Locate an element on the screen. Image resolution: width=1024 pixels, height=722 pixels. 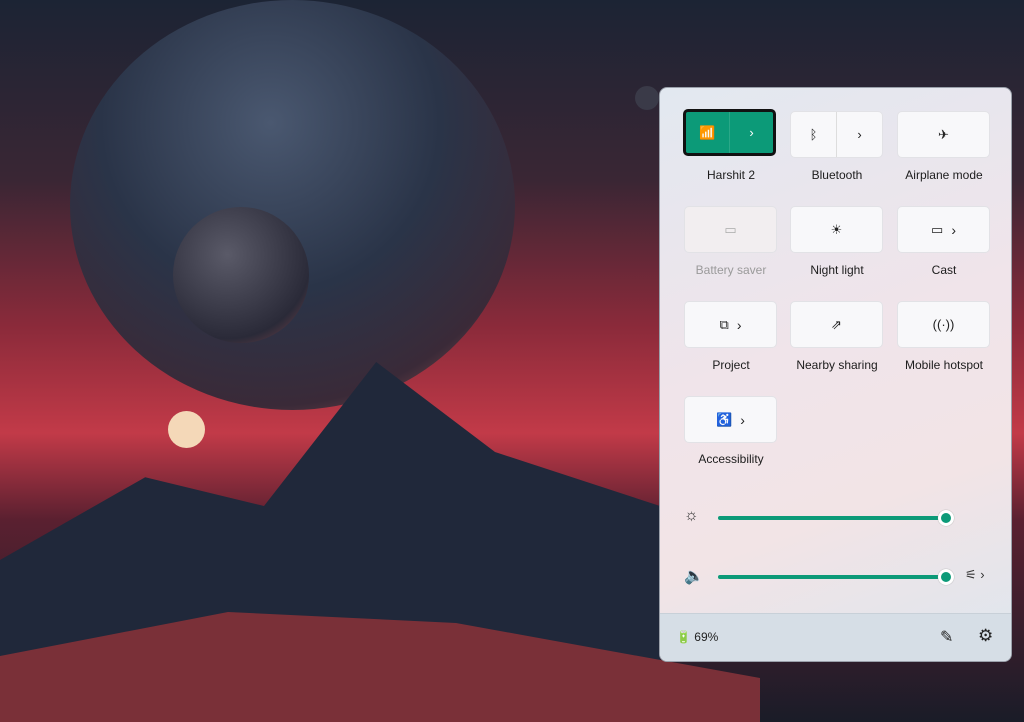
wifi-tile: 📶 › is located at coordinates (729, 132).